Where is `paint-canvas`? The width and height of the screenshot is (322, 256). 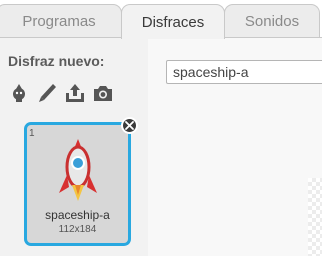 paint-canvas is located at coordinates (315, 217).